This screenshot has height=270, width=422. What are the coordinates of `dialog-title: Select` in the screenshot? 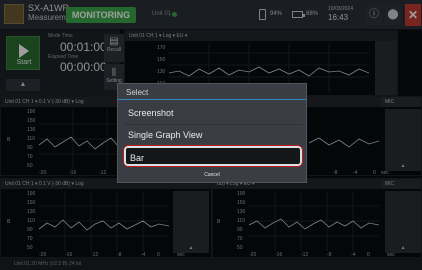 It's located at (137, 92).